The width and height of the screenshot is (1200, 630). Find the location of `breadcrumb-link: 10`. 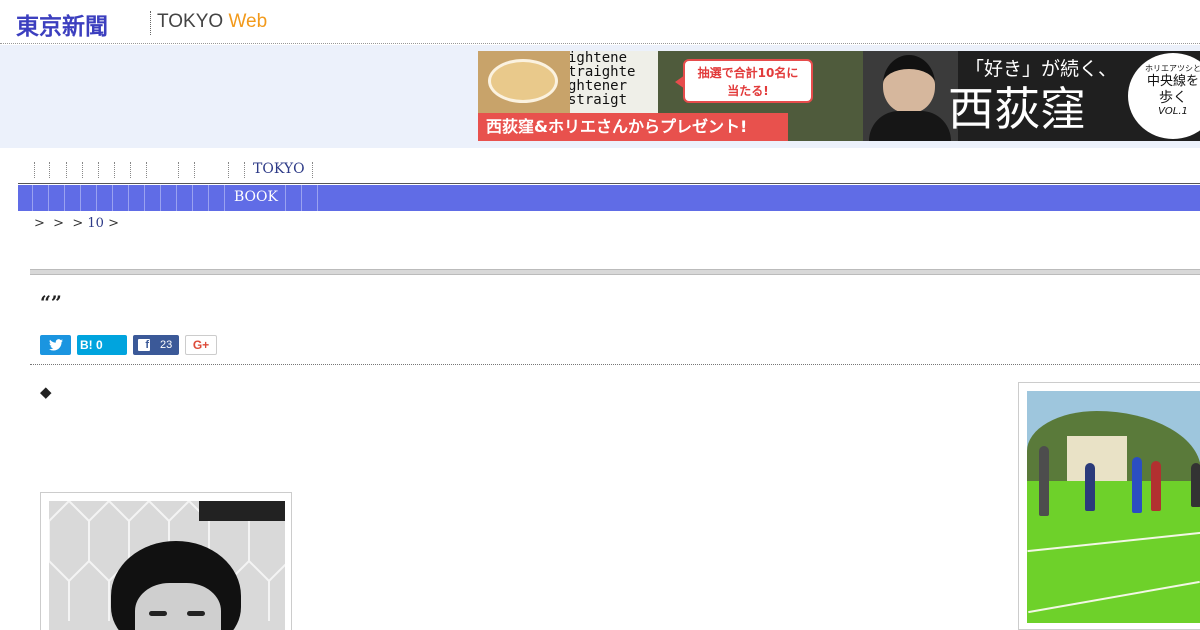

breadcrumb-link: 10 is located at coordinates (95, 223).